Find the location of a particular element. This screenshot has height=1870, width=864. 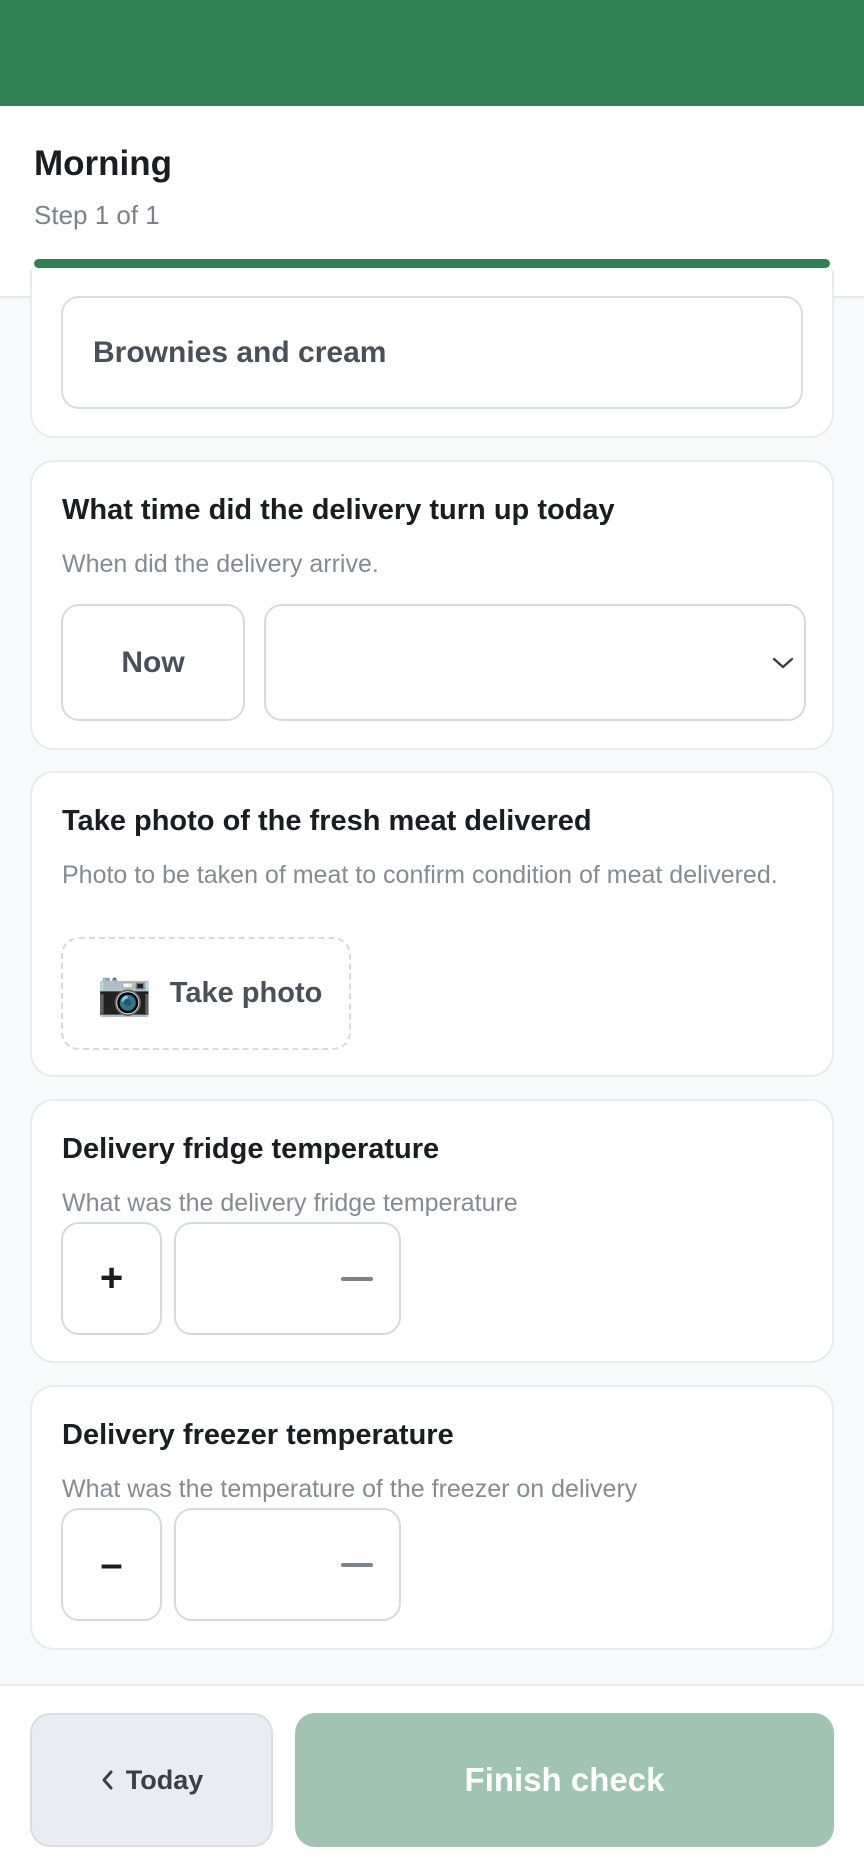

fridge-temperature-input is located at coordinates (287, 1278).